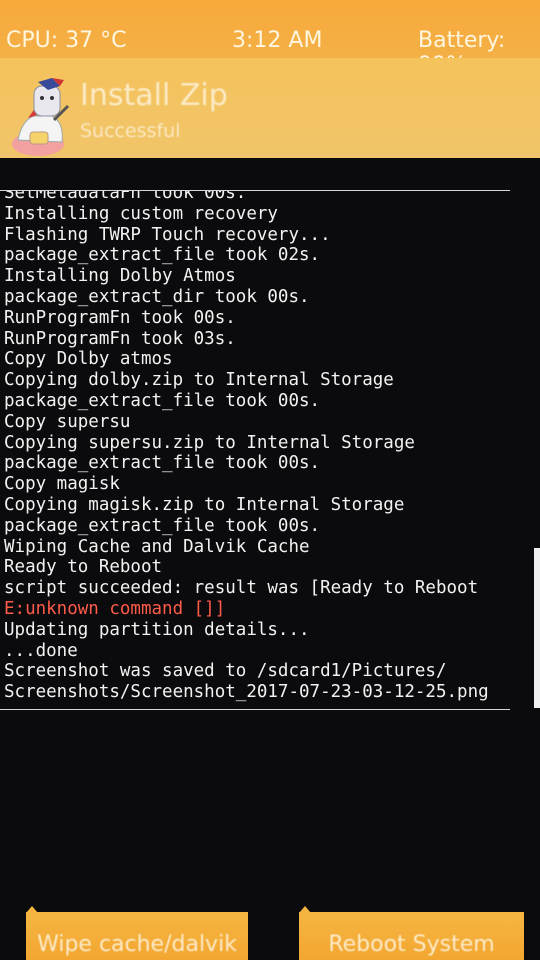 This screenshot has height=960, width=540. Describe the element at coordinates (411, 944) in the screenshot. I see `reboot-system-label: Reboot System` at that location.